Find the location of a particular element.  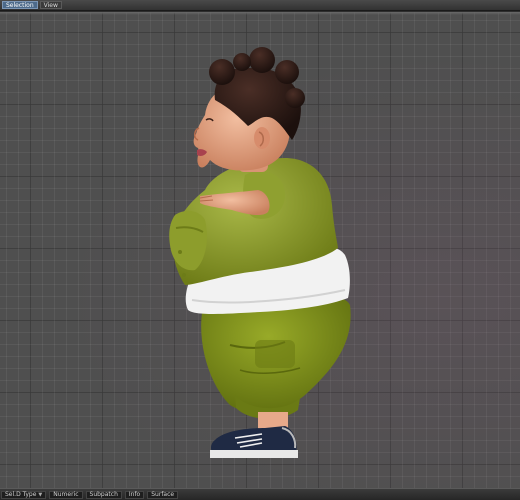

subpatch-button: Subpatch is located at coordinates (103, 494).